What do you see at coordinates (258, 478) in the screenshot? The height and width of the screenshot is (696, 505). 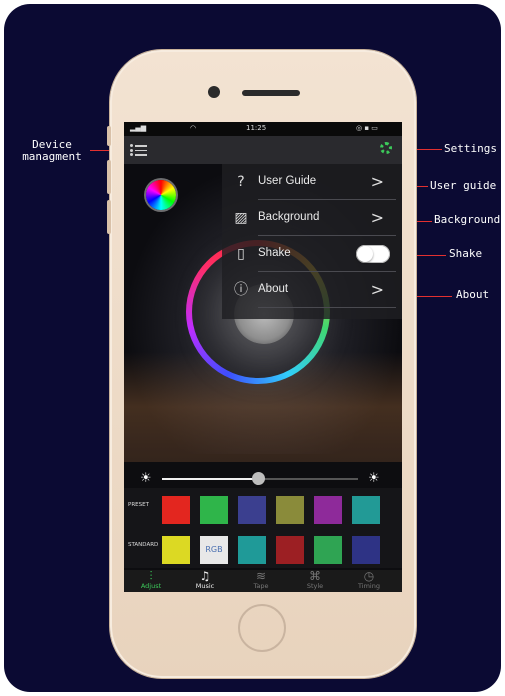 I see `slider-thumb` at bounding box center [258, 478].